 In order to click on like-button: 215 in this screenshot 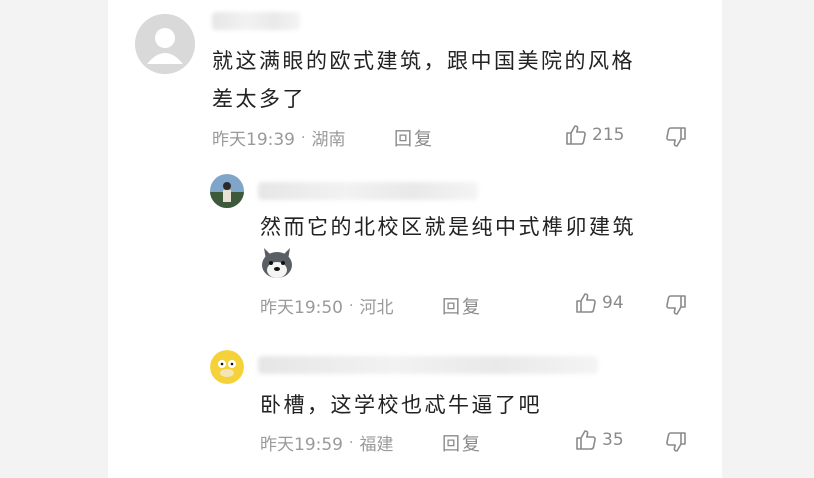, I will do `click(594, 135)`.